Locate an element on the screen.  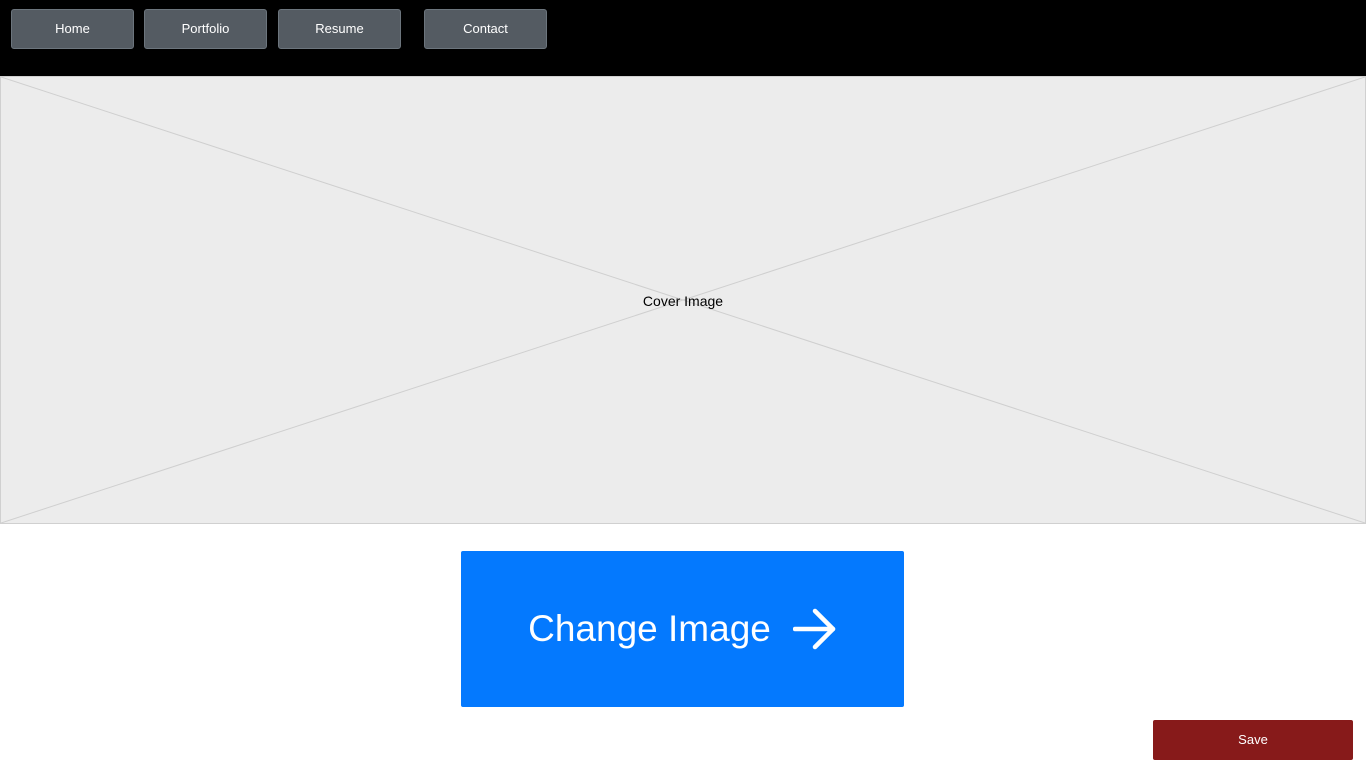
nav-portfolio-button: Portfolio is located at coordinates (205, 29).